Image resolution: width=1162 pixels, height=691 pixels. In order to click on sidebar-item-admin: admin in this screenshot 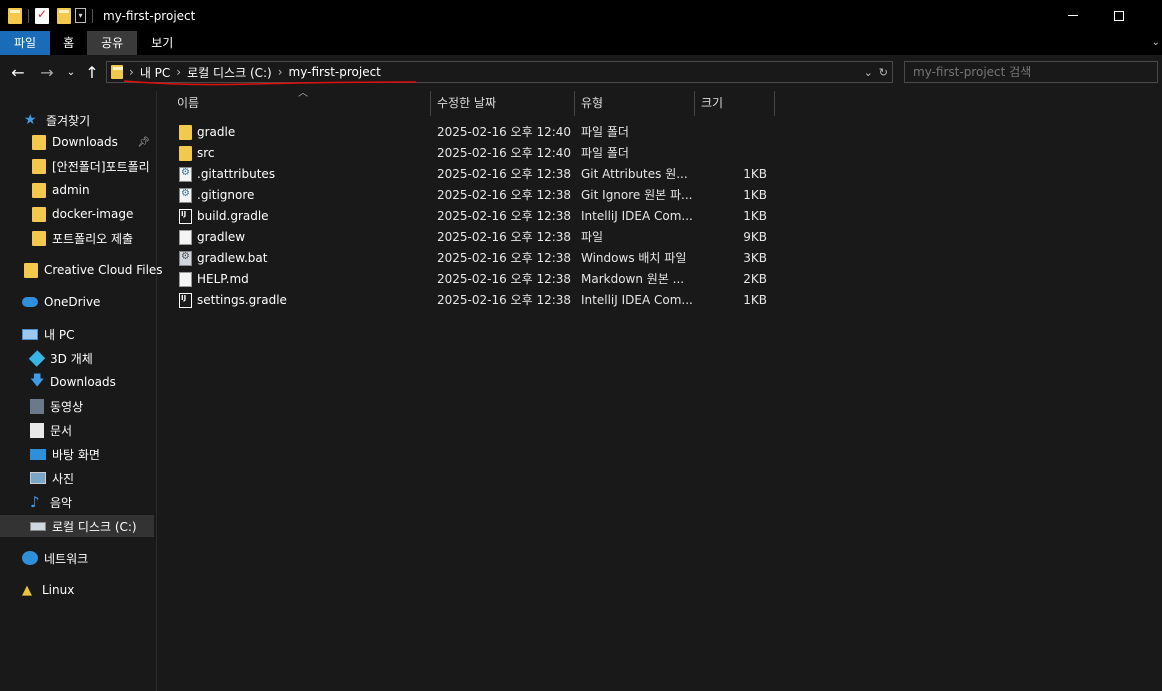, I will do `click(61, 190)`.